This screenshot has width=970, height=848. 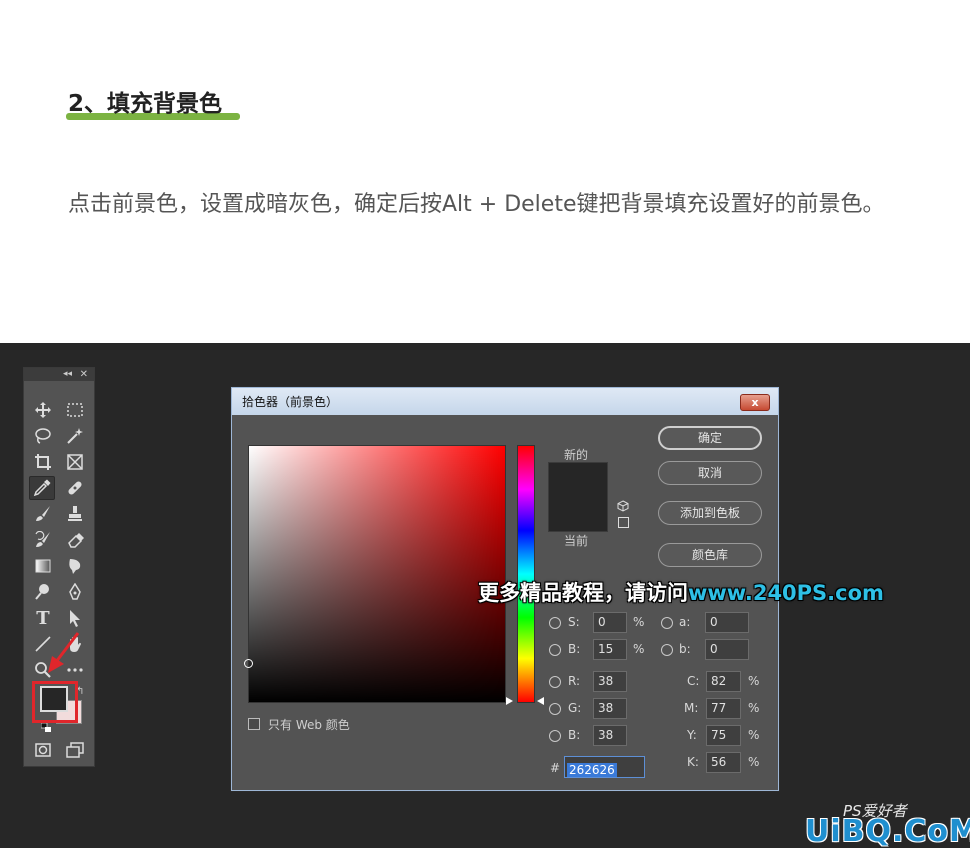 I want to click on collapse-icon: ◂◂, so click(x=67, y=374).